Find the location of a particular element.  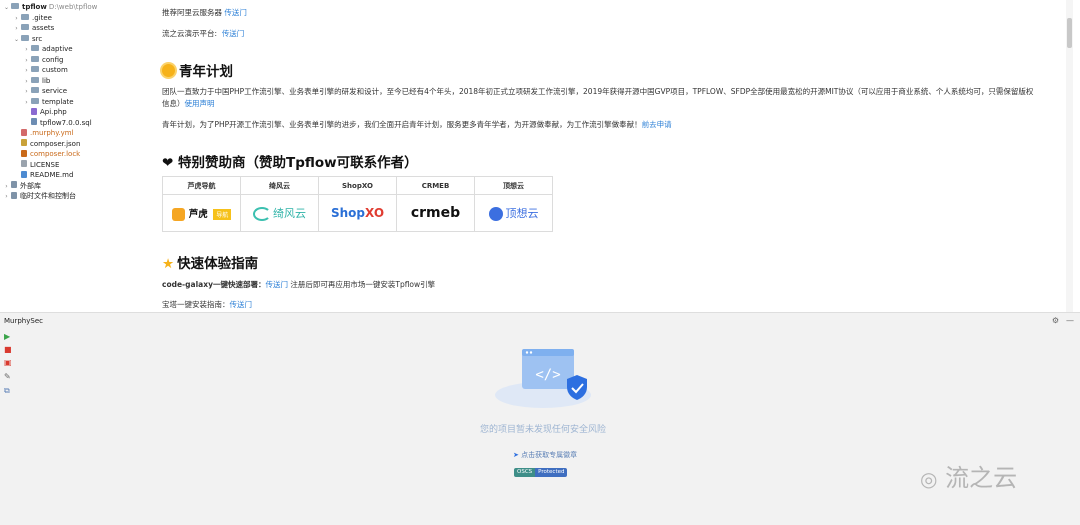

wechat-icon: ◎ is located at coordinates (929, 479).